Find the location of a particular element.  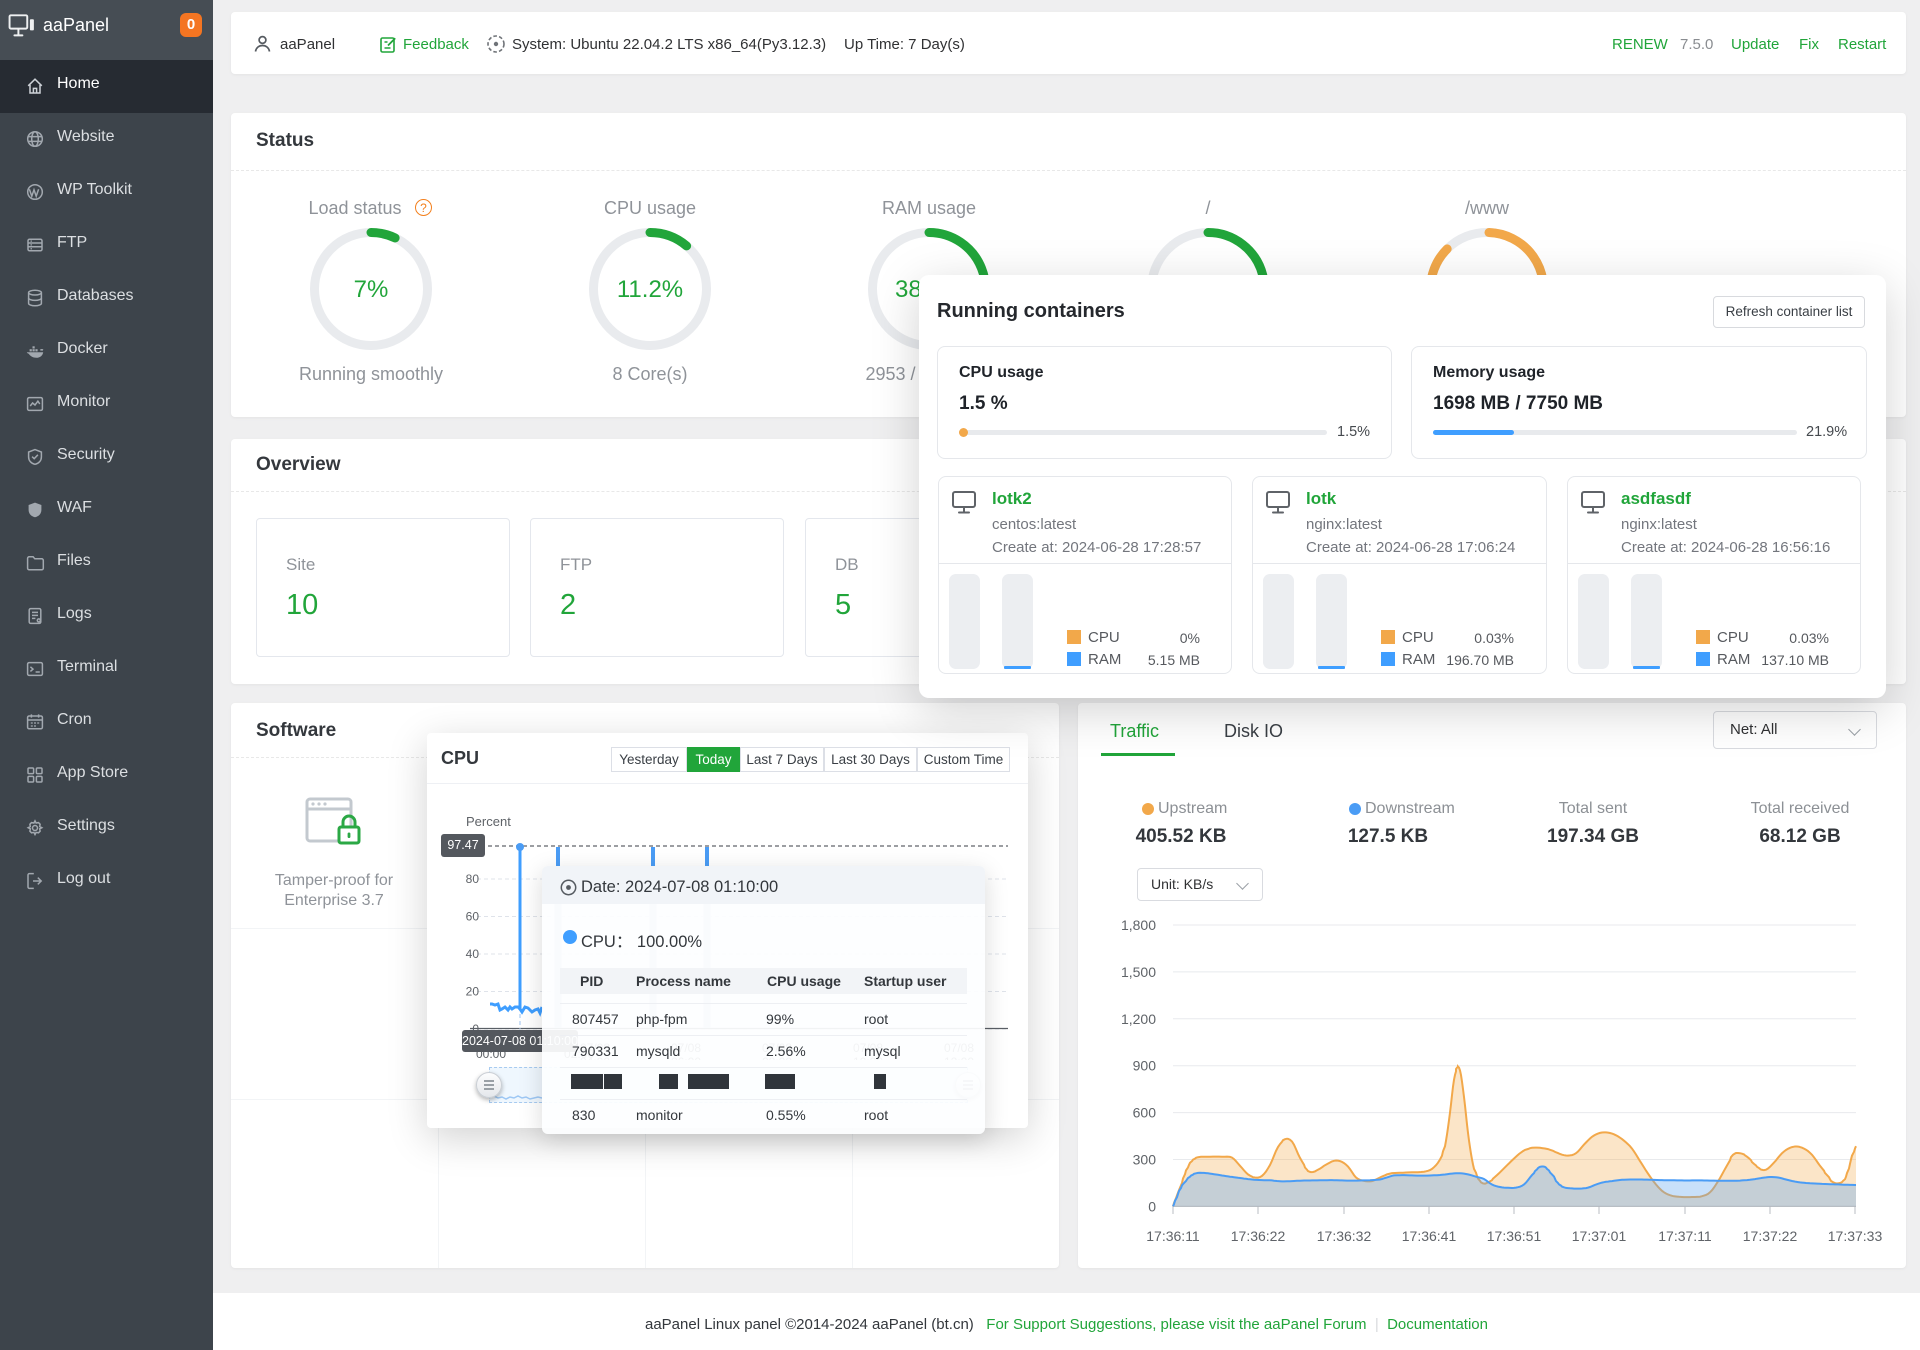

svg-text: Percent is located at coordinates (488, 821).